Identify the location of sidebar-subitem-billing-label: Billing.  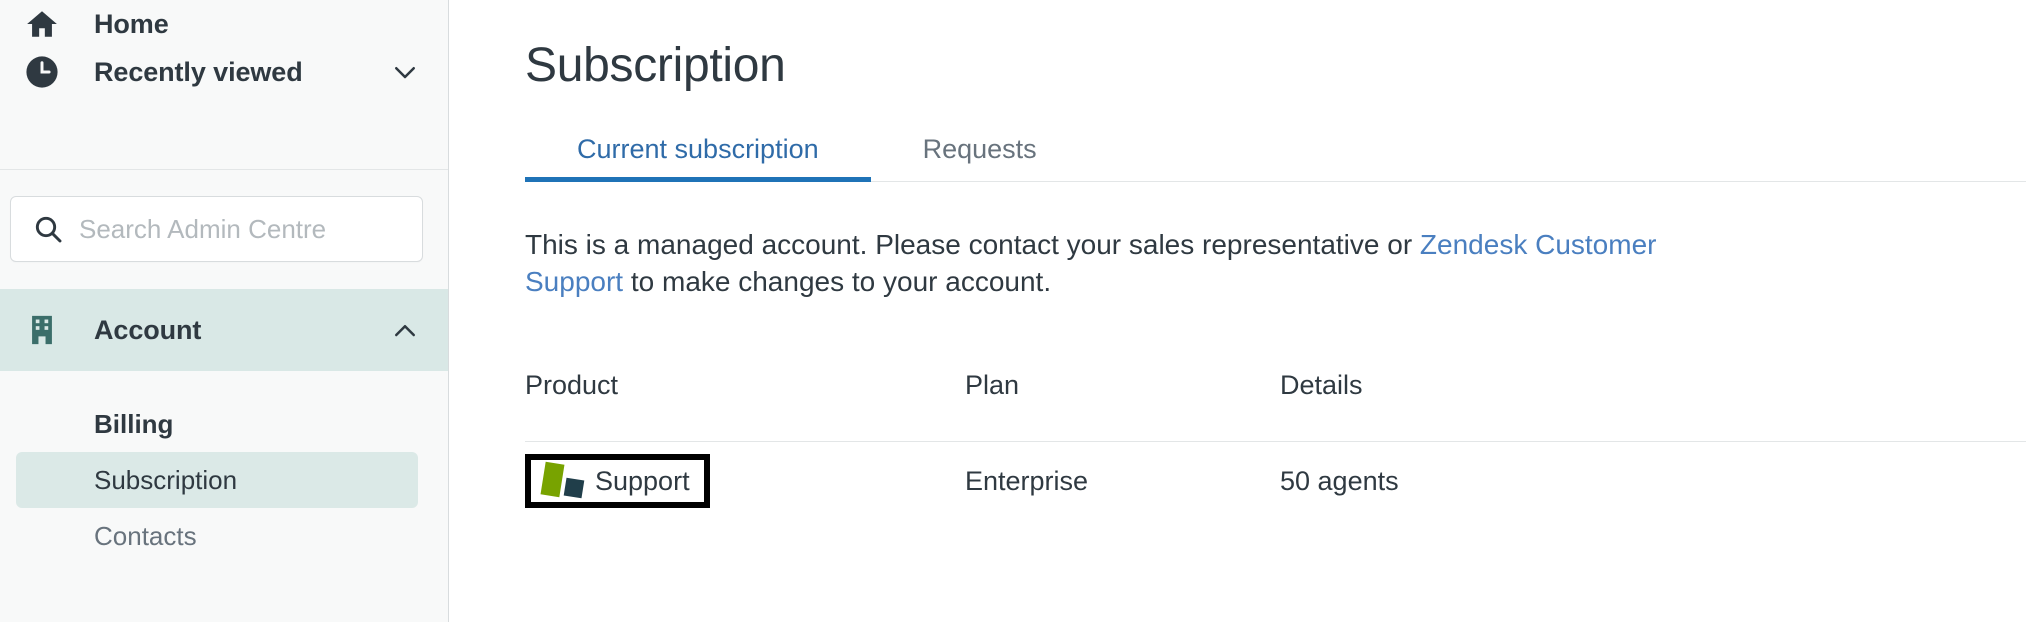
(134, 423).